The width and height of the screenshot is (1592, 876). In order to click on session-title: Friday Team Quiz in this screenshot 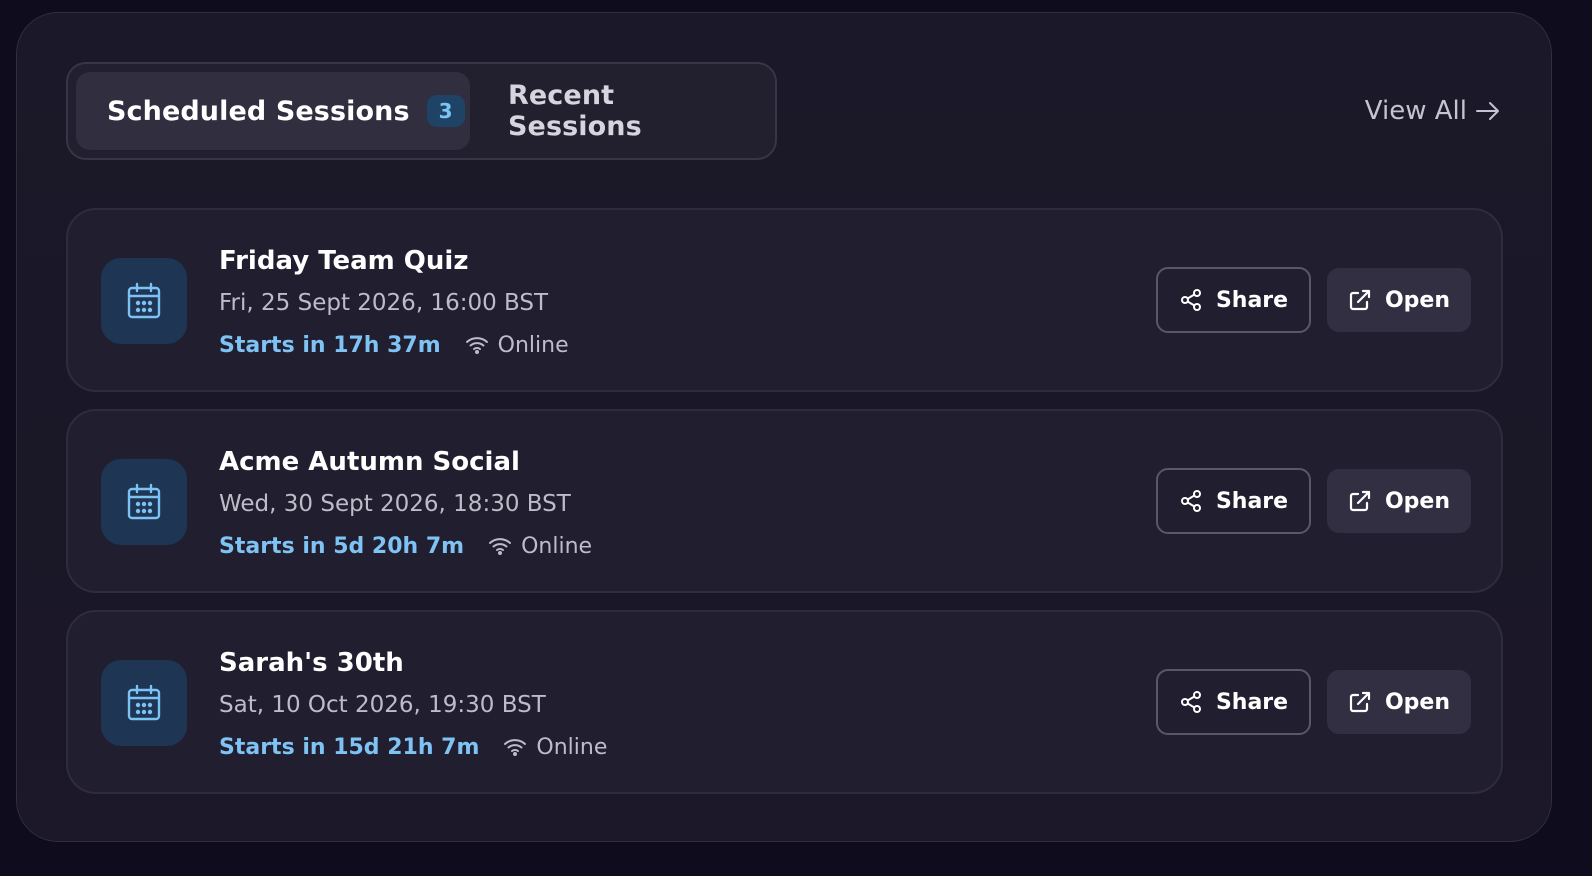, I will do `click(344, 261)`.